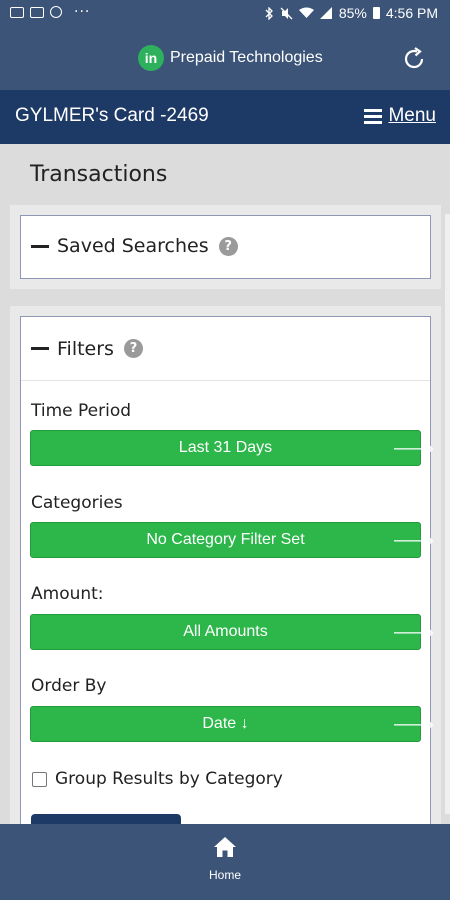  I want to click on saved-searches-panel: Saved Searches ?, so click(225, 247).